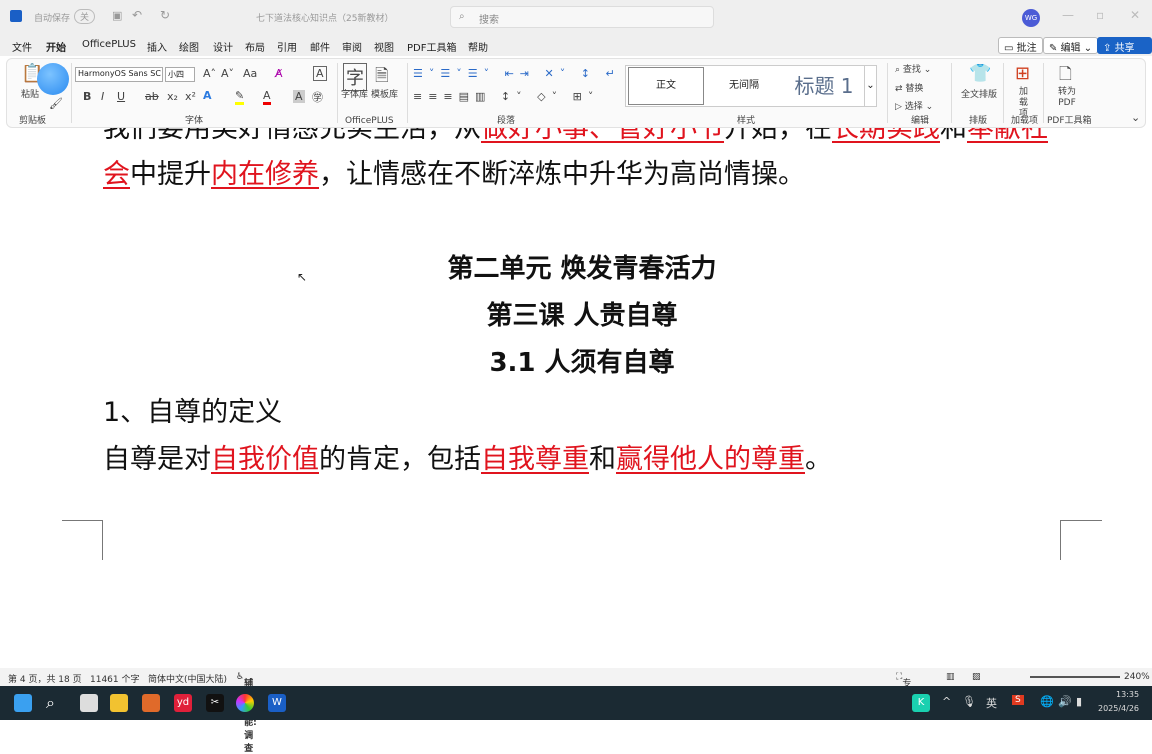 This screenshot has height=754, width=1152. Describe the element at coordinates (1079, 701) in the screenshot. I see `battery-icon: ▮` at that location.